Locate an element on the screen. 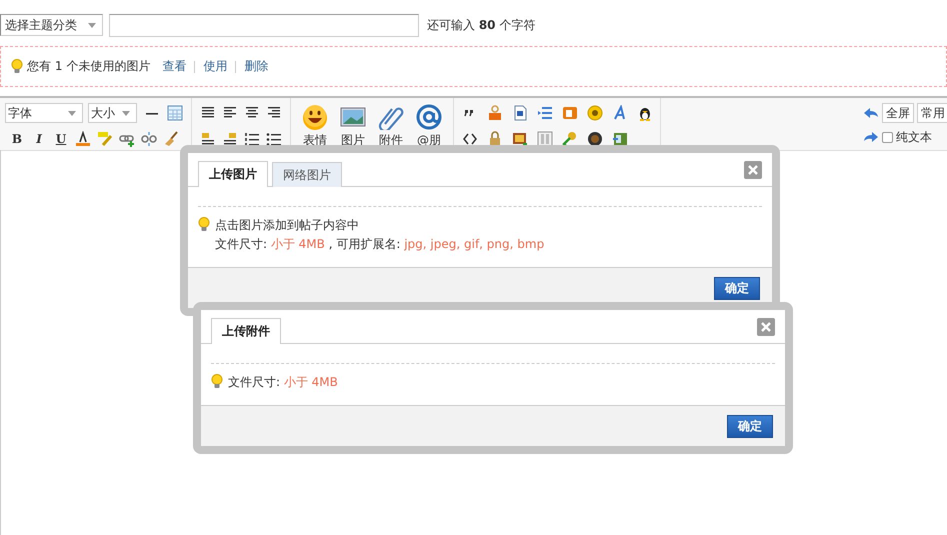  image-insert-icon is located at coordinates (520, 139).